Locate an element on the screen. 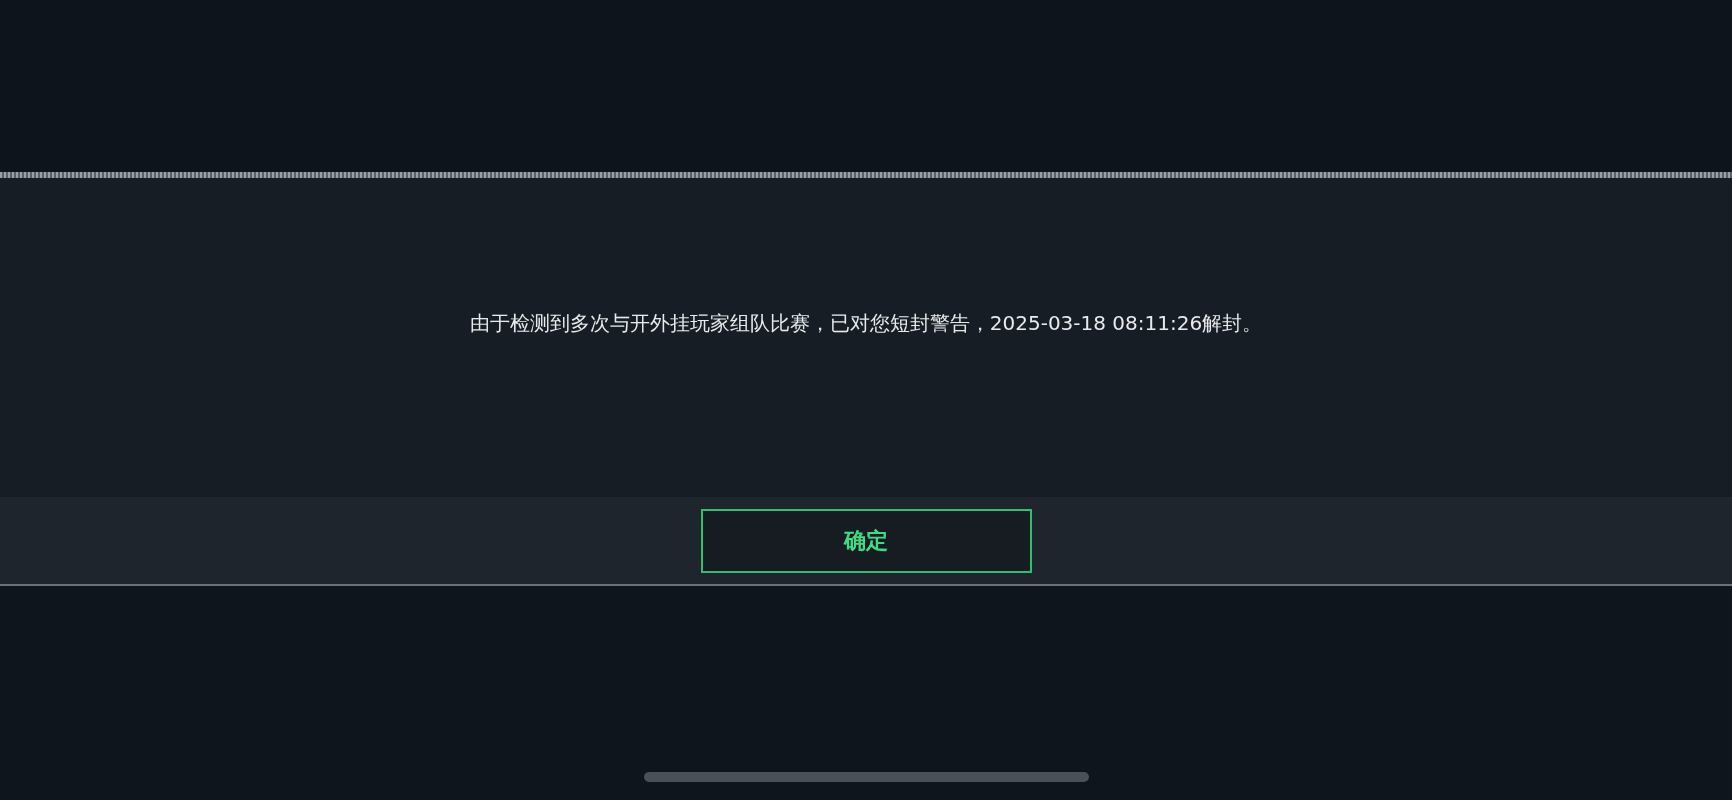  ban-message: 由于检测到多次与开外挂玩家组队比赛，已对您短封警告，2025-03-18 08:11:26解封。 is located at coordinates (866, 323).